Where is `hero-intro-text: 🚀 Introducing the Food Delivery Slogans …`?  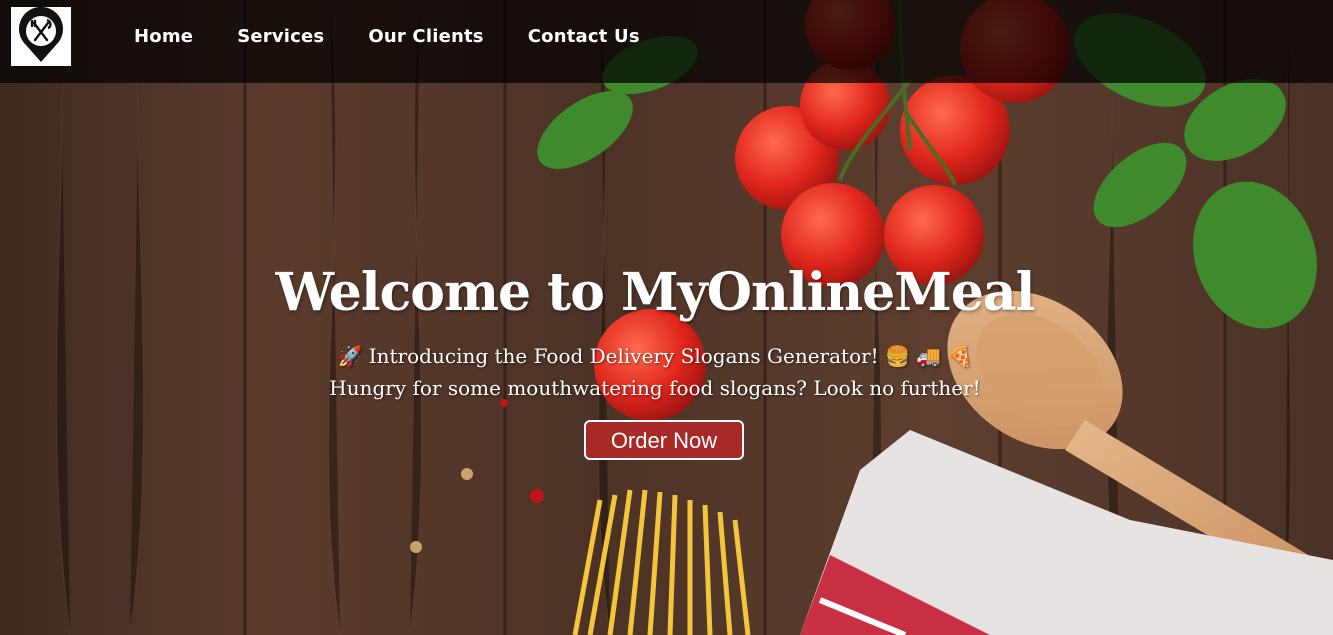 hero-intro-text: 🚀 Introducing the Food Delivery Slogans … is located at coordinates (655, 356).